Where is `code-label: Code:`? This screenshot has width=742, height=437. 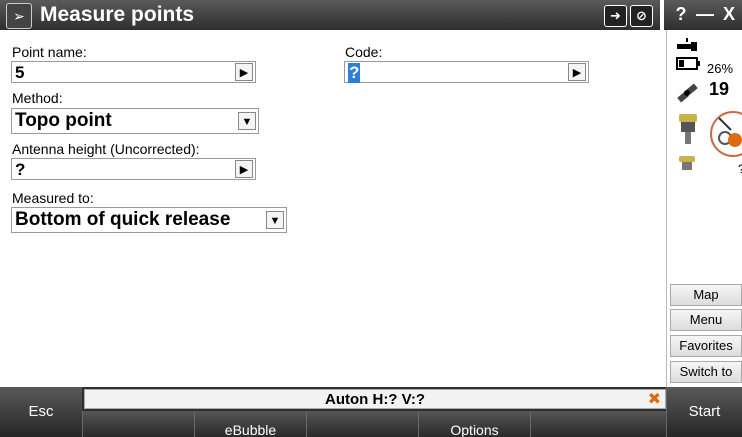 code-label: Code: is located at coordinates (364, 52).